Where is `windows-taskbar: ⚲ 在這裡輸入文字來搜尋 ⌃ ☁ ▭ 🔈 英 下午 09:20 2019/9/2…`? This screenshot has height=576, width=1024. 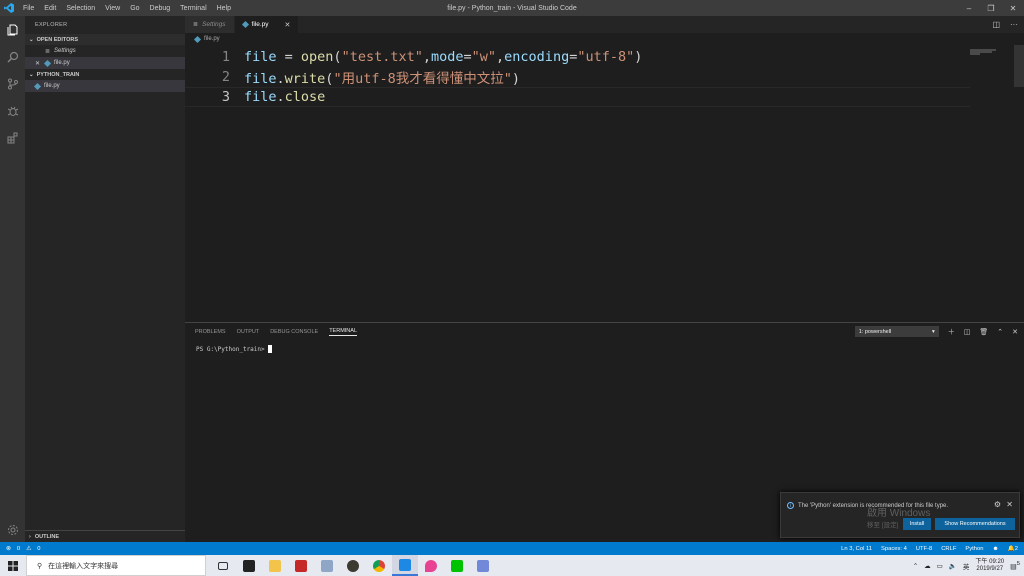 windows-taskbar: ⚲ 在這裡輸入文字來搜尋 ⌃ ☁ ▭ 🔈 英 下午 09:20 2019/9/2… is located at coordinates (512, 565).